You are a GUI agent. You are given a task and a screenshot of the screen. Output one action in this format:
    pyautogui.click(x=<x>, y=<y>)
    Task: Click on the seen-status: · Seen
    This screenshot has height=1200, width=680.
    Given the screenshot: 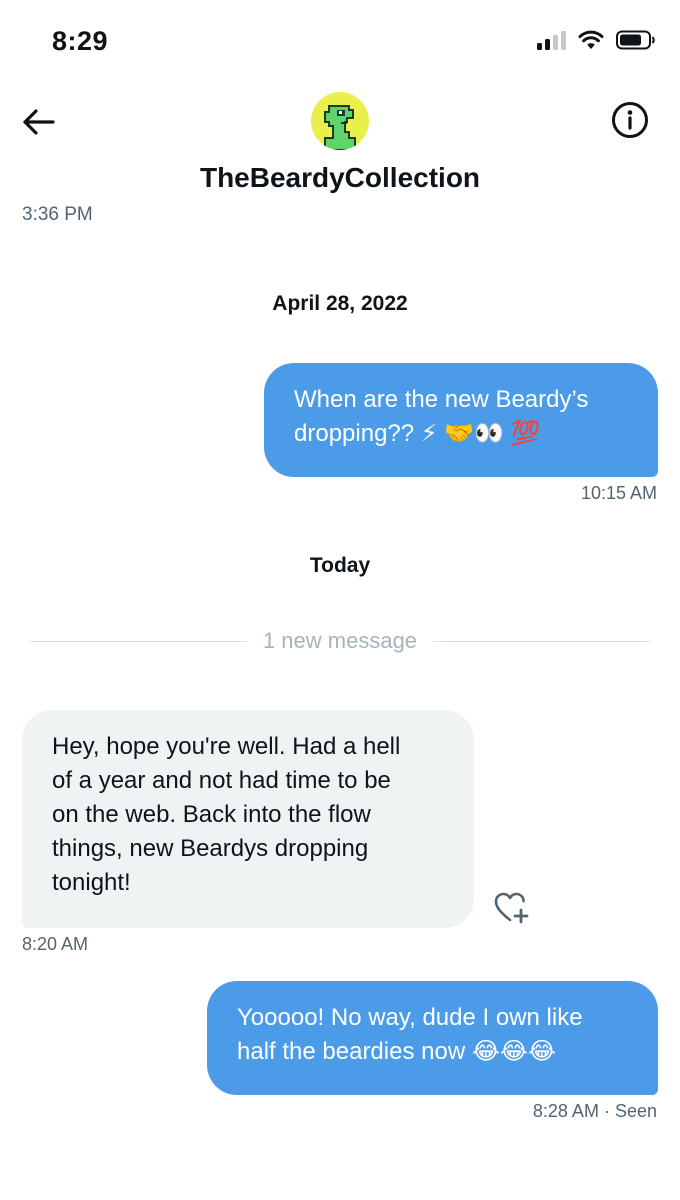 What is the action you would take?
    pyautogui.click(x=630, y=1111)
    